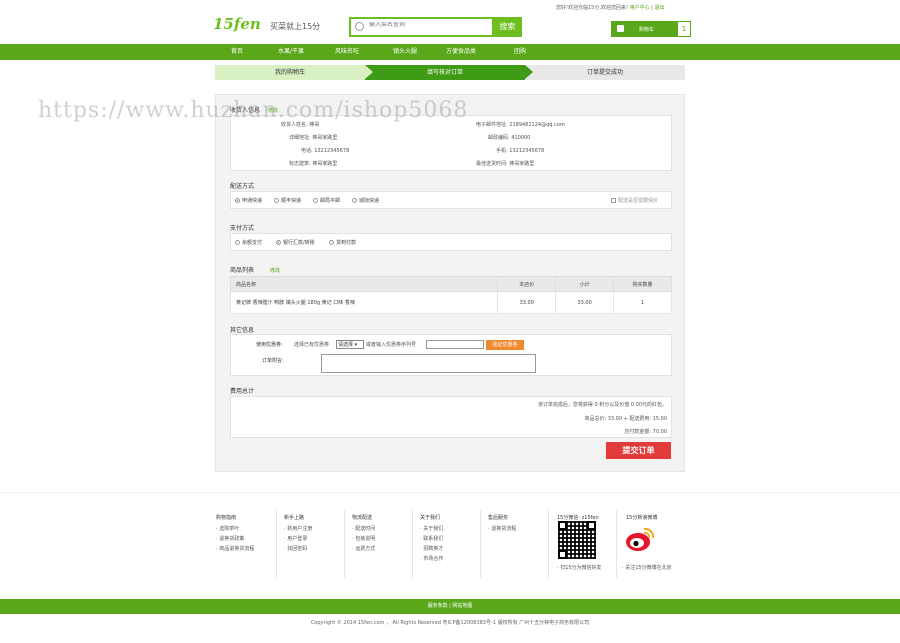 The image size is (900, 643). Describe the element at coordinates (492, 125) in the screenshot. I see `email-label: 电子邮件地址:` at that location.